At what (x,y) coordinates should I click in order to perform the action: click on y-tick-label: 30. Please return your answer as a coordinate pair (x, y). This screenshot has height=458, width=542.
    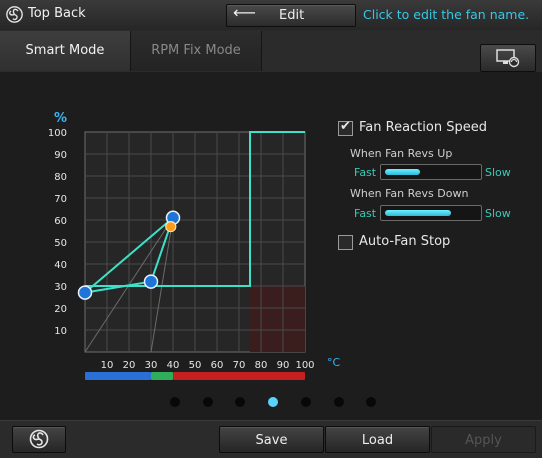
    Looking at the image, I should click on (60, 287).